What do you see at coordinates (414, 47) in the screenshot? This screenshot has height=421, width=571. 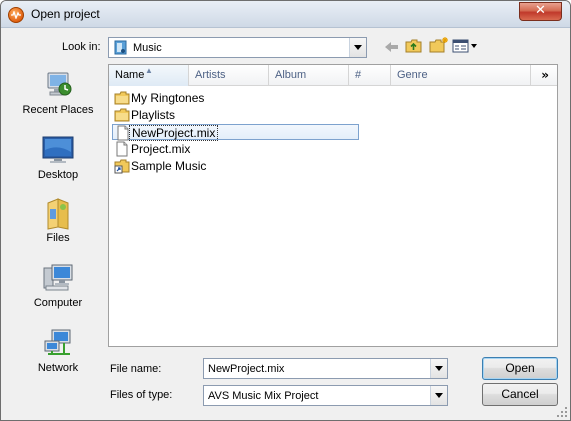 I see `up-folder-icon` at bounding box center [414, 47].